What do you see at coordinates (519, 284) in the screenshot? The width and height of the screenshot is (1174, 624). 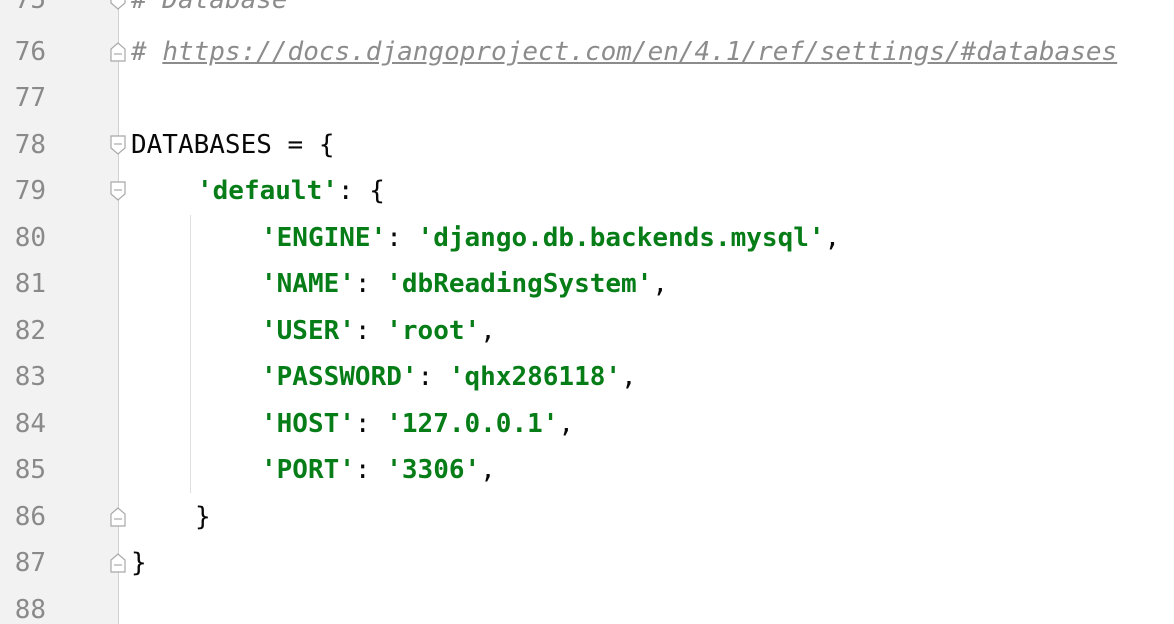 I see `string-value: 'dbReadingSystem'` at bounding box center [519, 284].